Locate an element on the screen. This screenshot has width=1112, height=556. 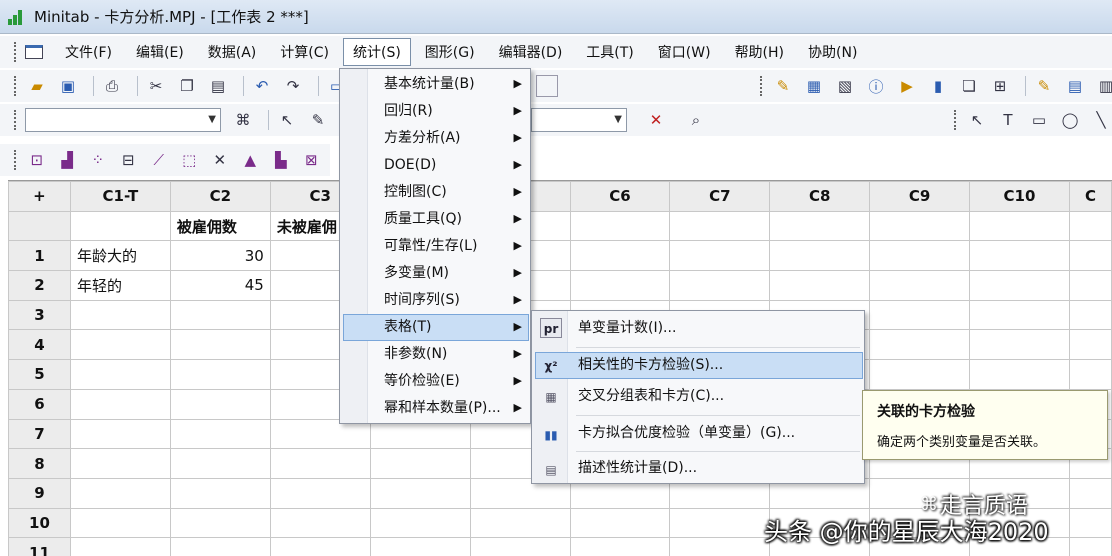
menu-editor: 编辑器(D) is located at coordinates (531, 52).